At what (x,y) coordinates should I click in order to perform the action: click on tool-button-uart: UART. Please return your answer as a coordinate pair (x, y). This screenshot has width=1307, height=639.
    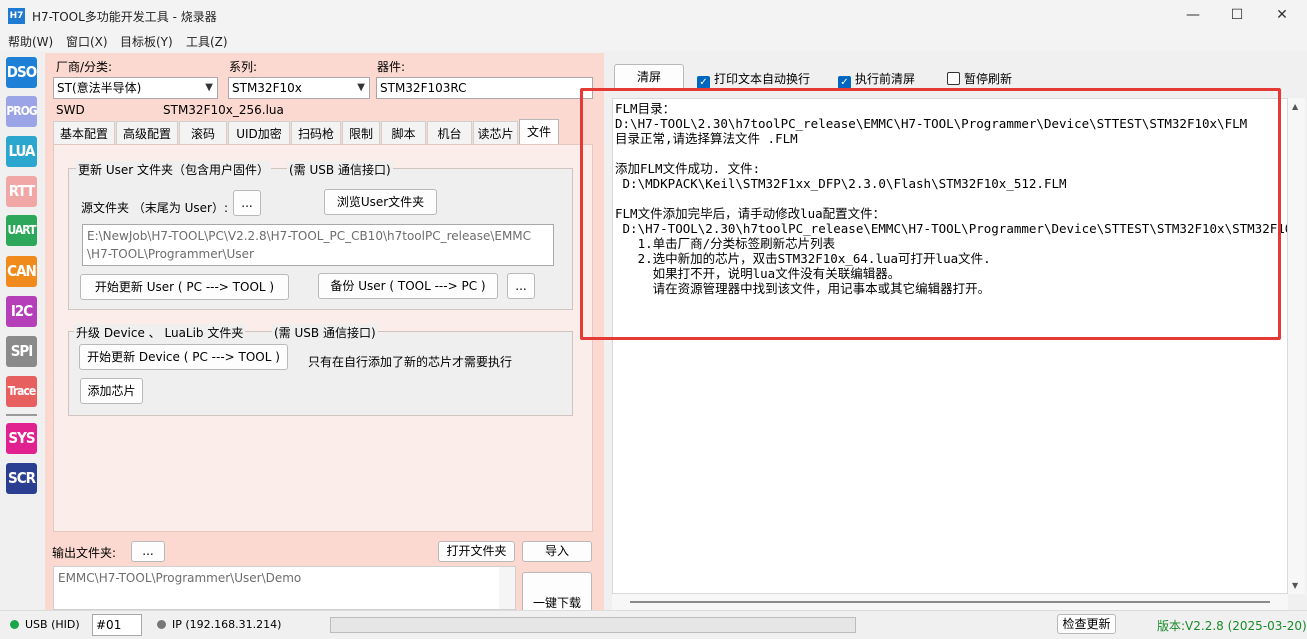
    Looking at the image, I should click on (21, 230).